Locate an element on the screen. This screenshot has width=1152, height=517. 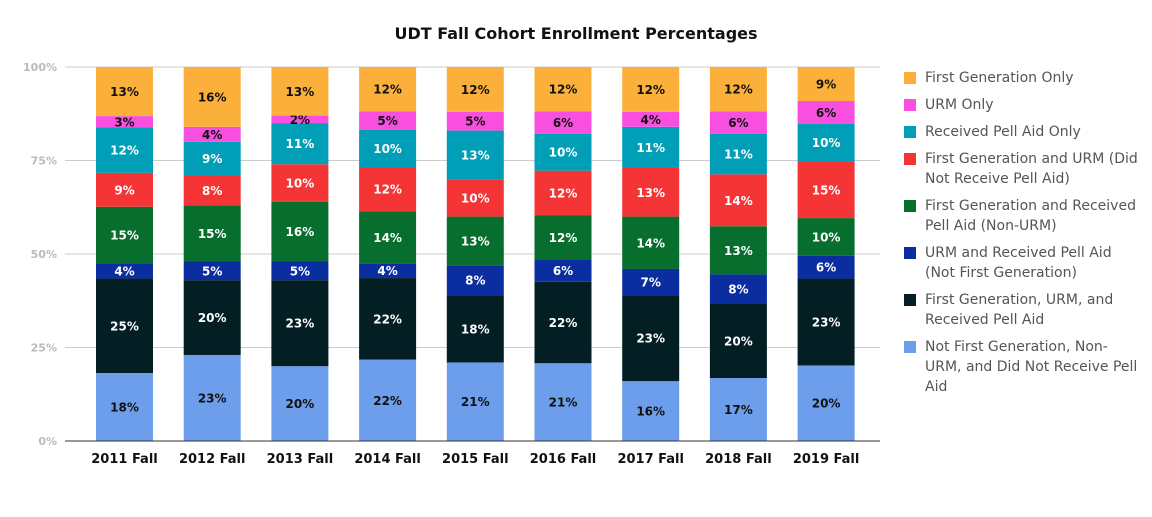
y-tick-label: 75% is located at coordinates (44, 161).